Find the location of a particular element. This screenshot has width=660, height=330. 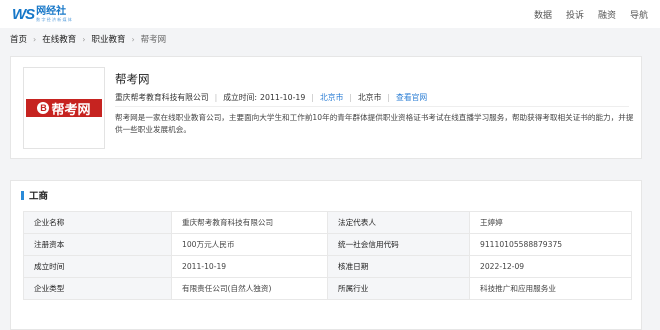

nav-complaints: 投诉 is located at coordinates (575, 14).